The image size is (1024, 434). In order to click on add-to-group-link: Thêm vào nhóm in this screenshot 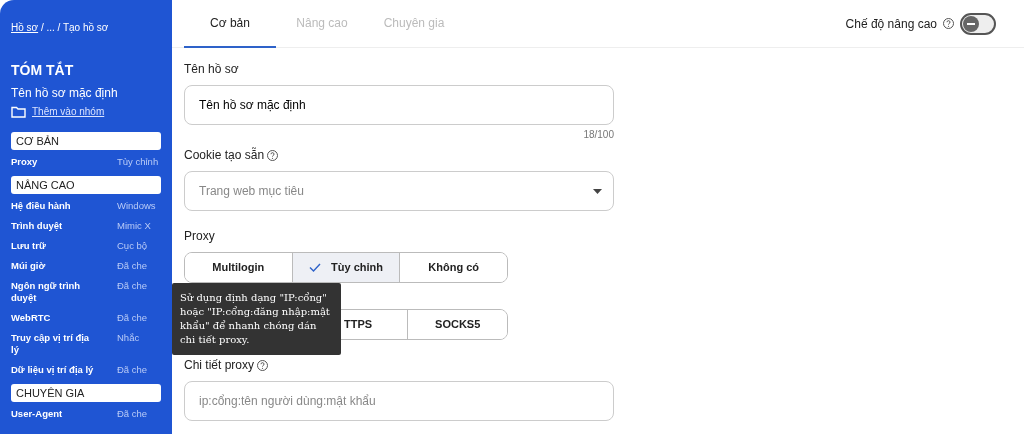, I will do `click(68, 112)`.